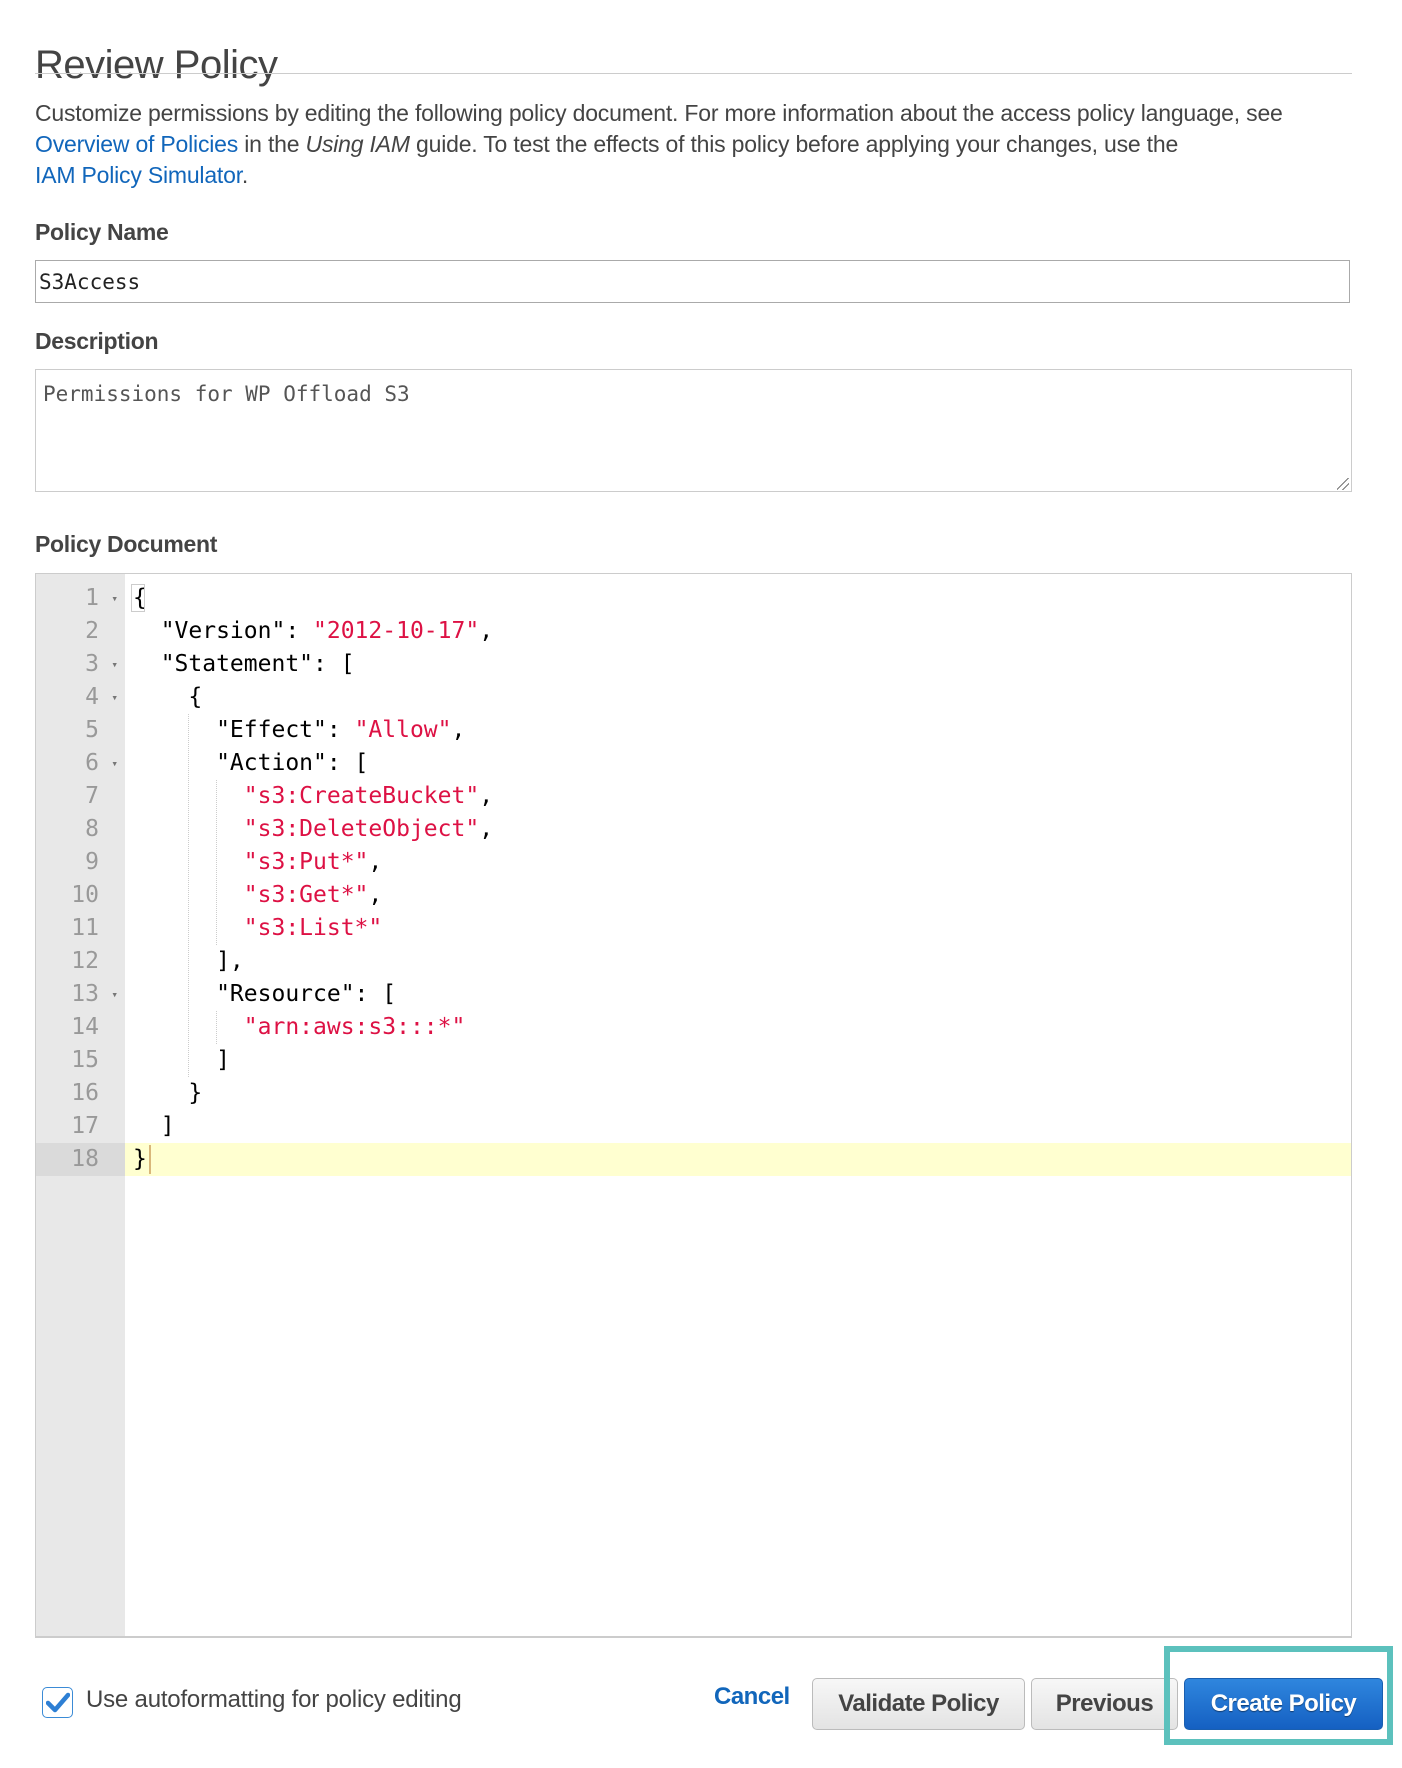 The image size is (1402, 1768). Describe the element at coordinates (1104, 1704) in the screenshot. I see `previous-button: Previous` at that location.